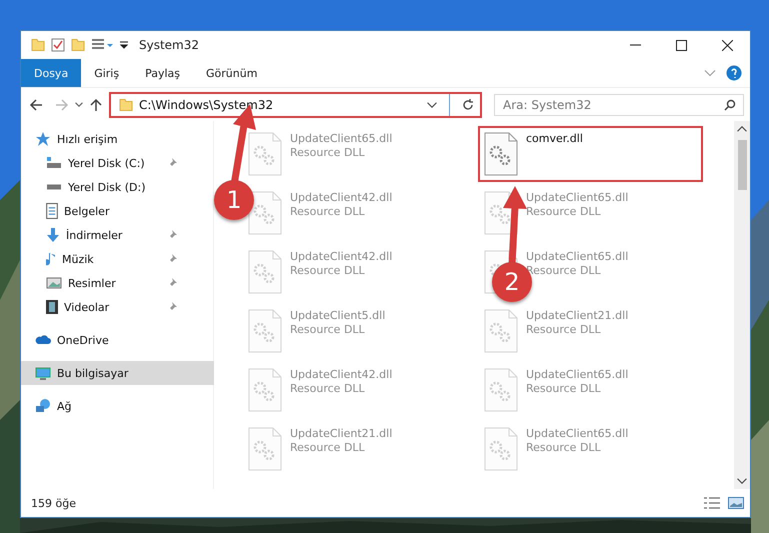  What do you see at coordinates (43, 373) in the screenshot?
I see `monitor-icon` at bounding box center [43, 373].